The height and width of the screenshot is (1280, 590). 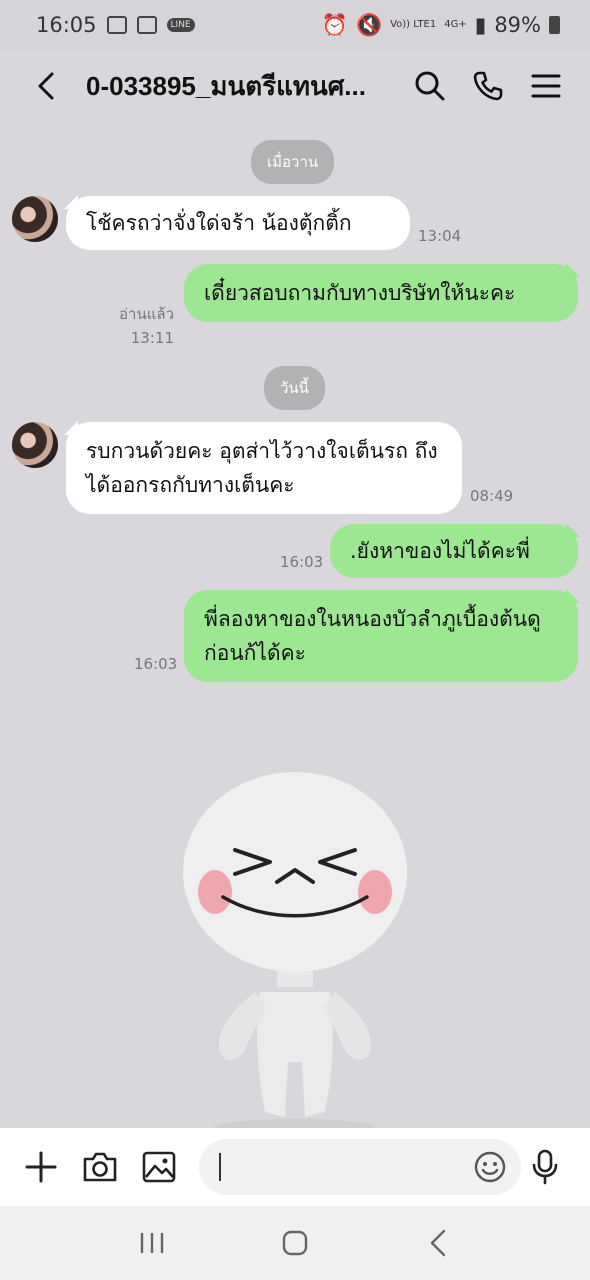 I want to click on message-time: 08:49, so click(x=492, y=496).